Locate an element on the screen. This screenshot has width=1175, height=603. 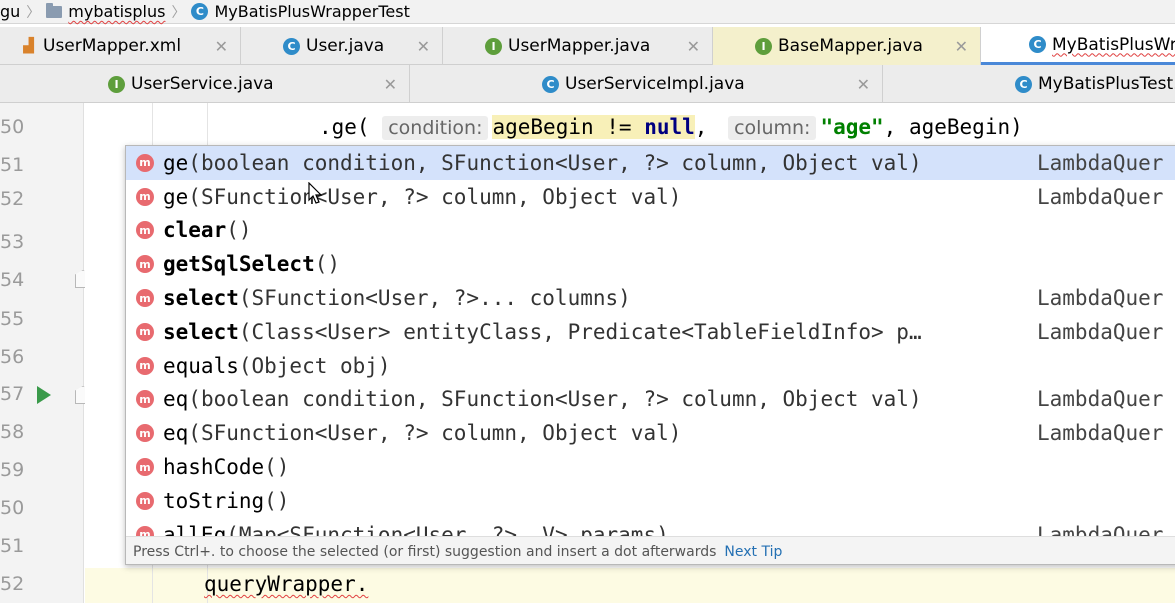
next-tip-link: Next Tip is located at coordinates (753, 552).